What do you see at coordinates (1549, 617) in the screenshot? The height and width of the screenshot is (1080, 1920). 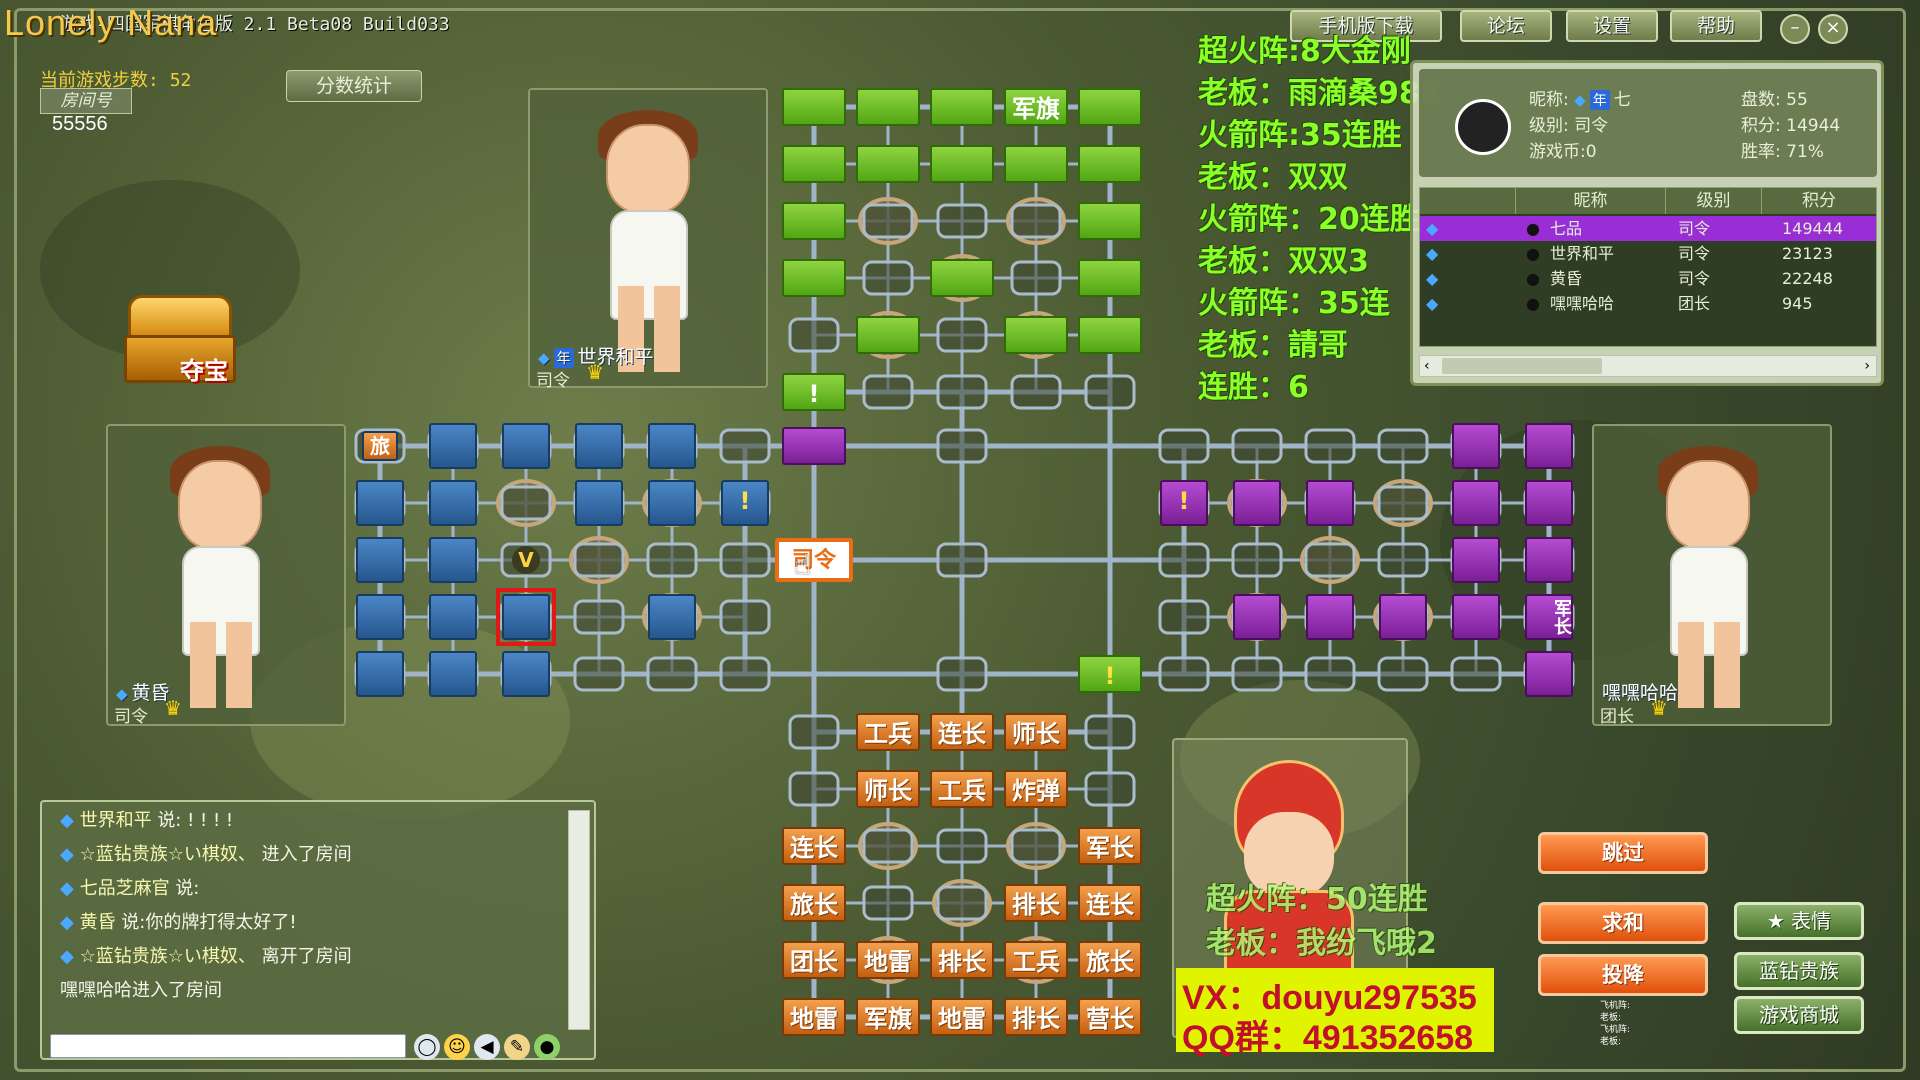 I see `piece-east: 军长` at bounding box center [1549, 617].